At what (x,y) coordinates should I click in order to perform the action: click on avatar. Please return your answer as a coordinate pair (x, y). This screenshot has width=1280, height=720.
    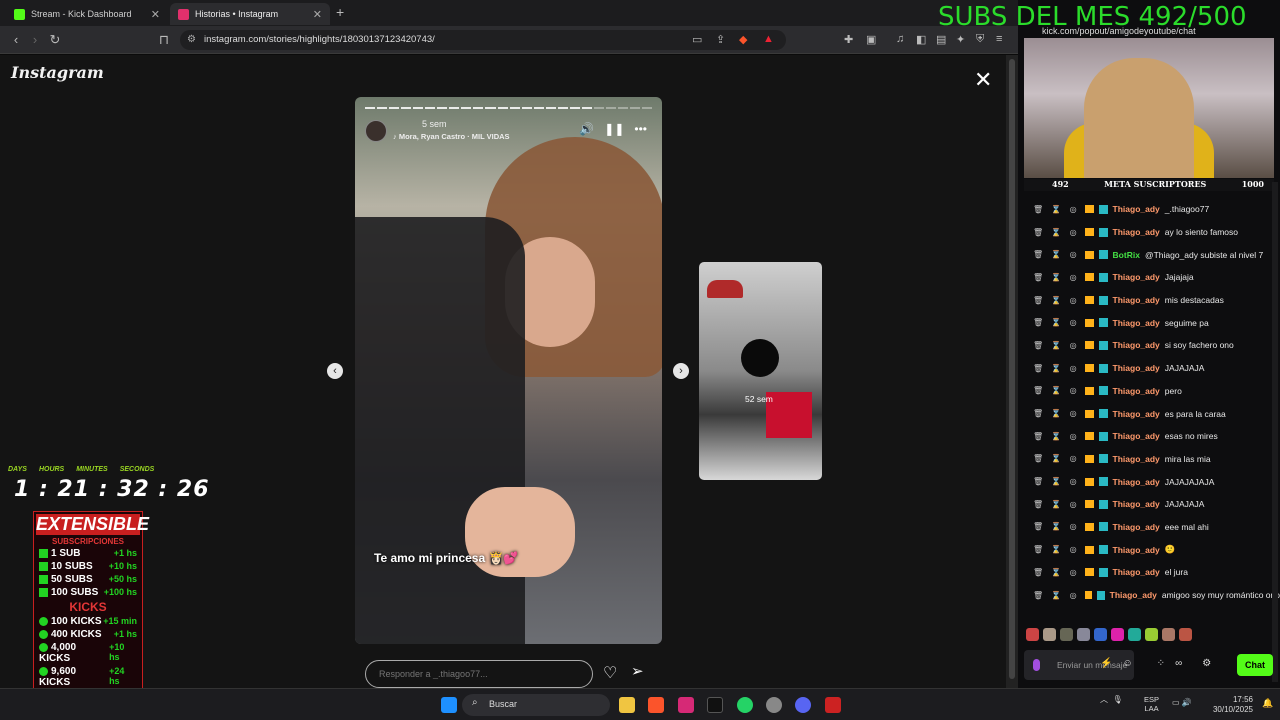
    Looking at the image, I should click on (376, 131).